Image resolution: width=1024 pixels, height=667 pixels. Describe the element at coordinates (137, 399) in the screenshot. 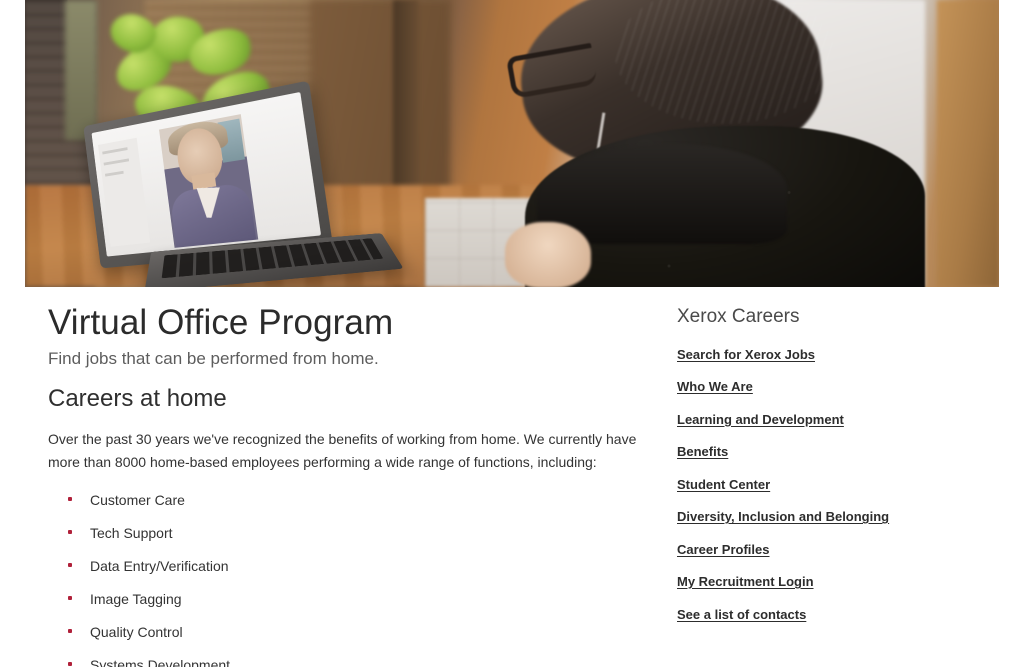

I see `section-title-careers-at-home: Careers at home` at that location.